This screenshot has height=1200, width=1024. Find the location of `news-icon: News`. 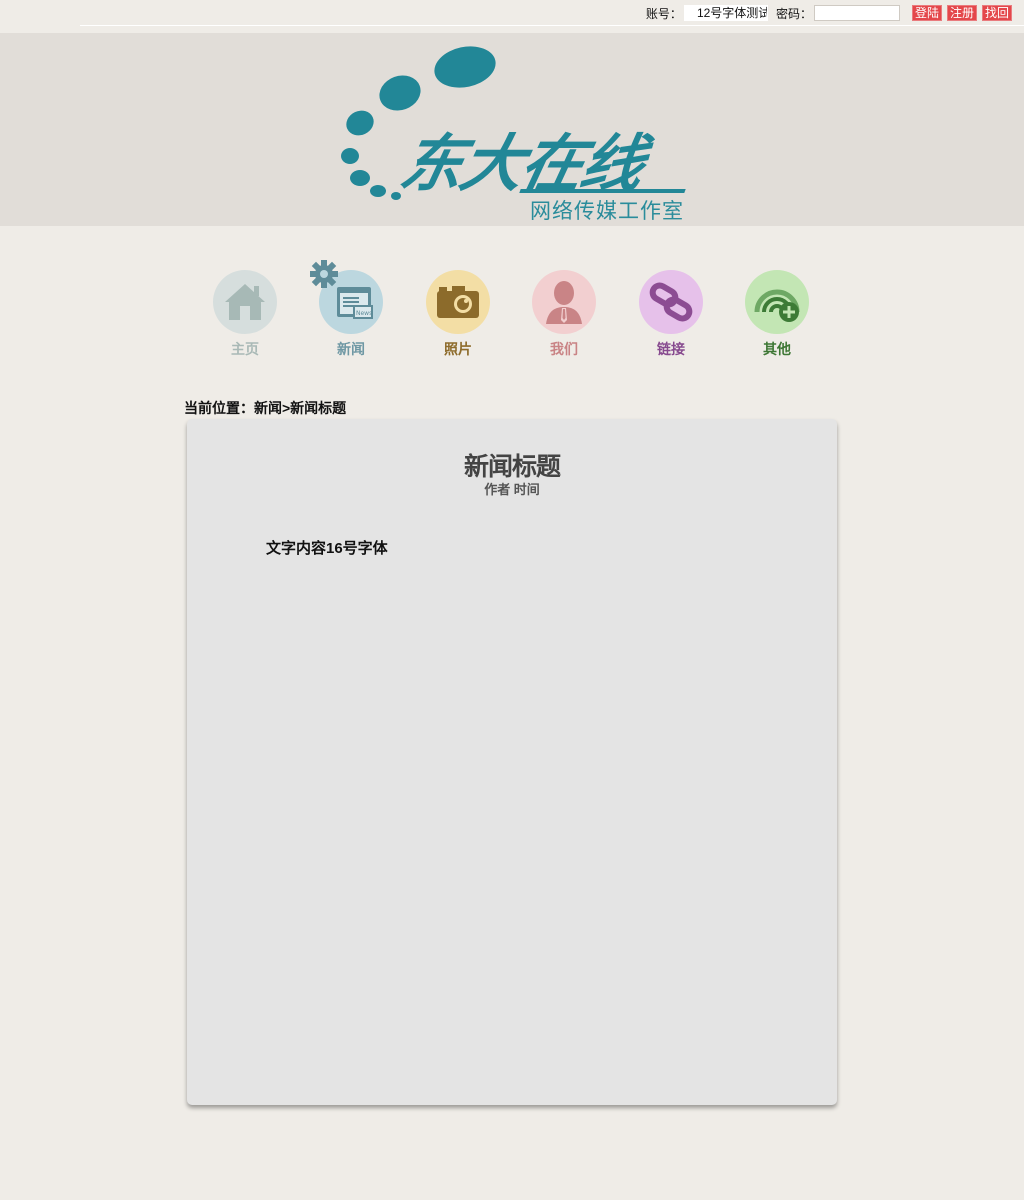

news-icon: News is located at coordinates (341, 289).